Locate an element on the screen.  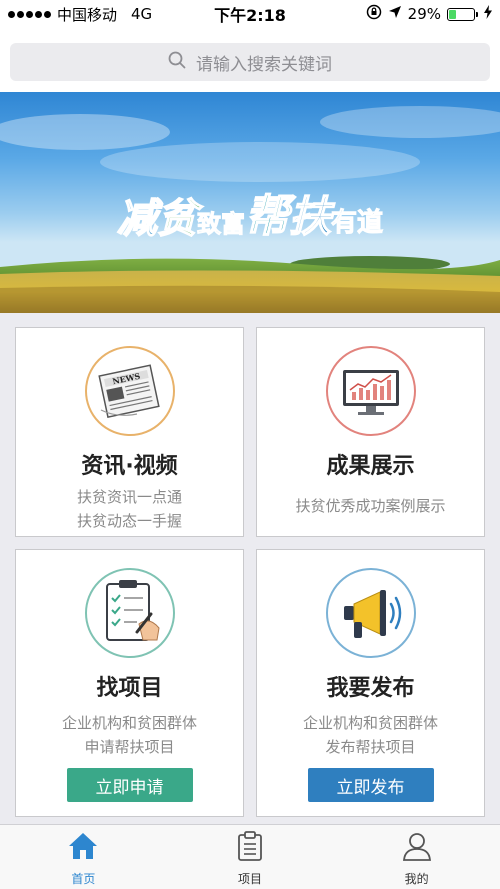
clipboard-sign-icon is located at coordinates (129, 613).